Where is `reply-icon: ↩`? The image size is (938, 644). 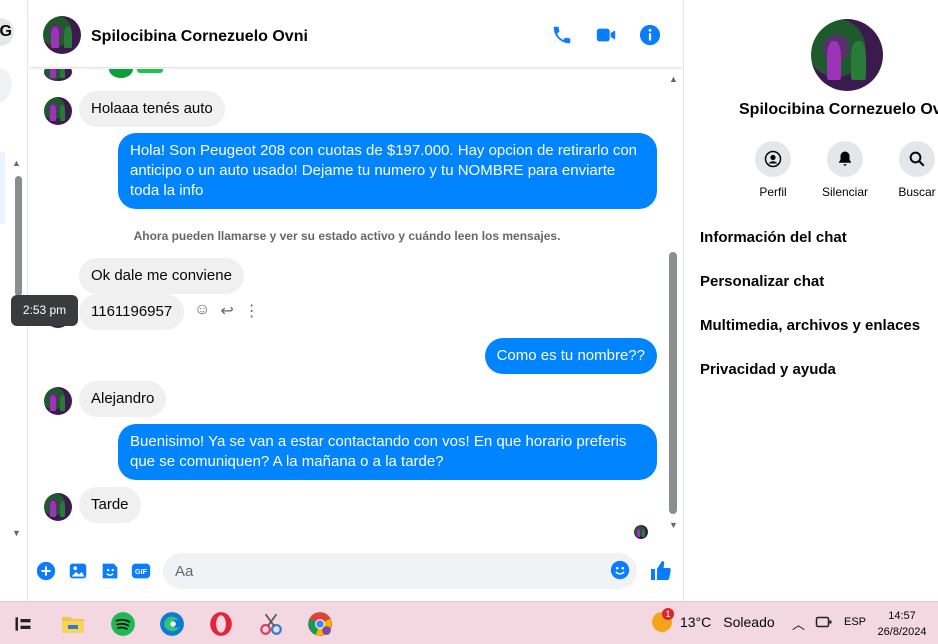
reply-icon: ↩ is located at coordinates (226, 311).